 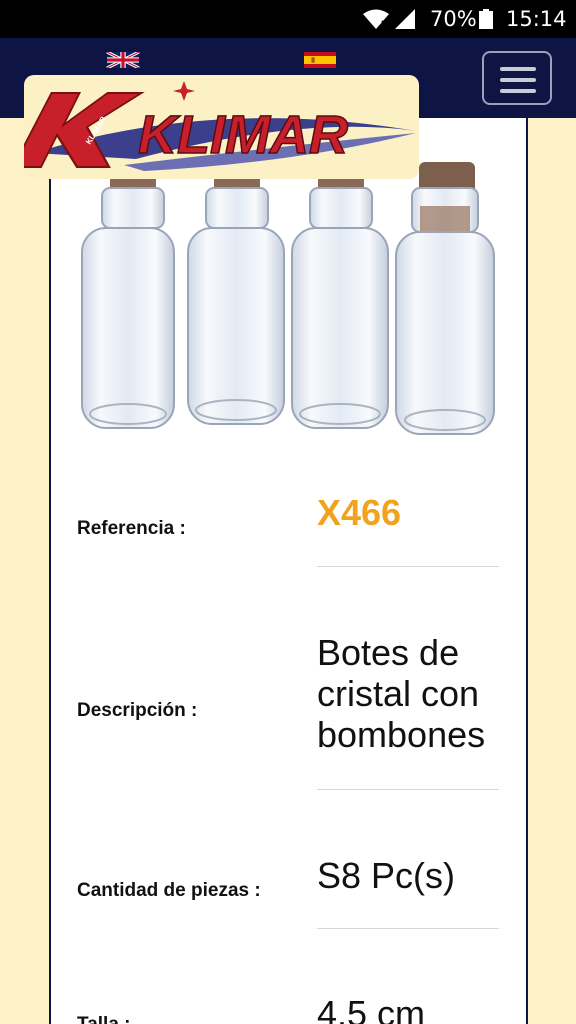 I want to click on wifi-icon, so click(x=376, y=19).